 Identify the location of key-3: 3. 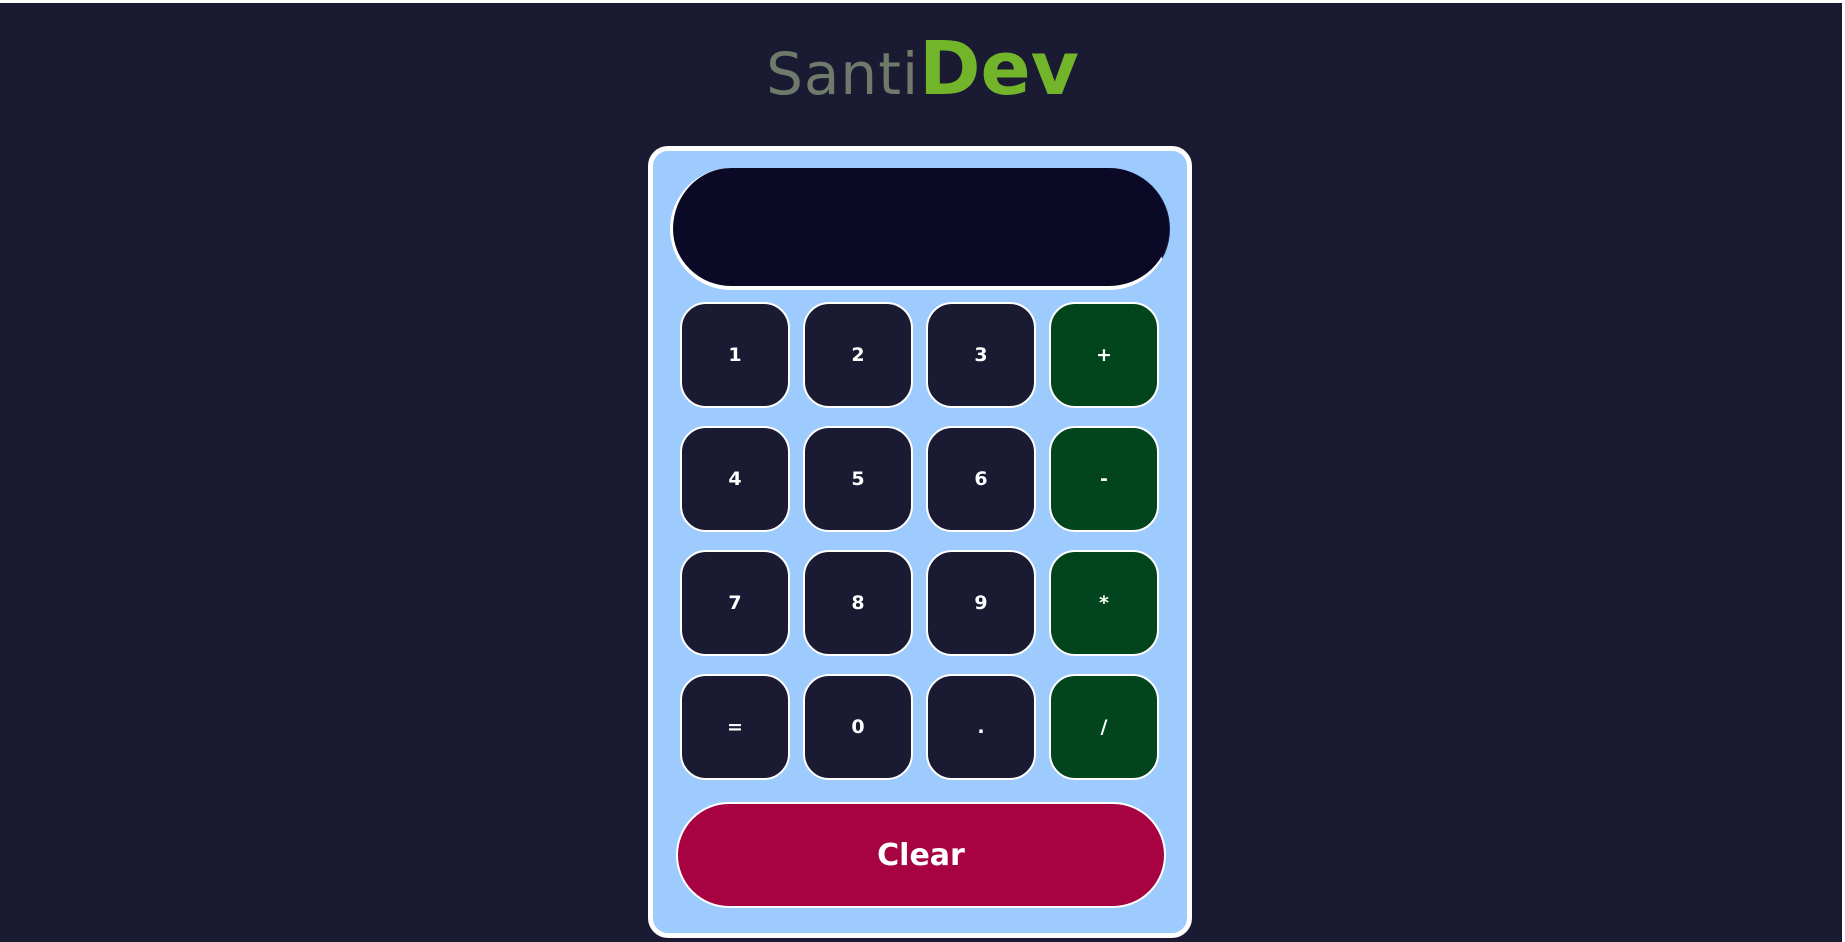
(981, 355).